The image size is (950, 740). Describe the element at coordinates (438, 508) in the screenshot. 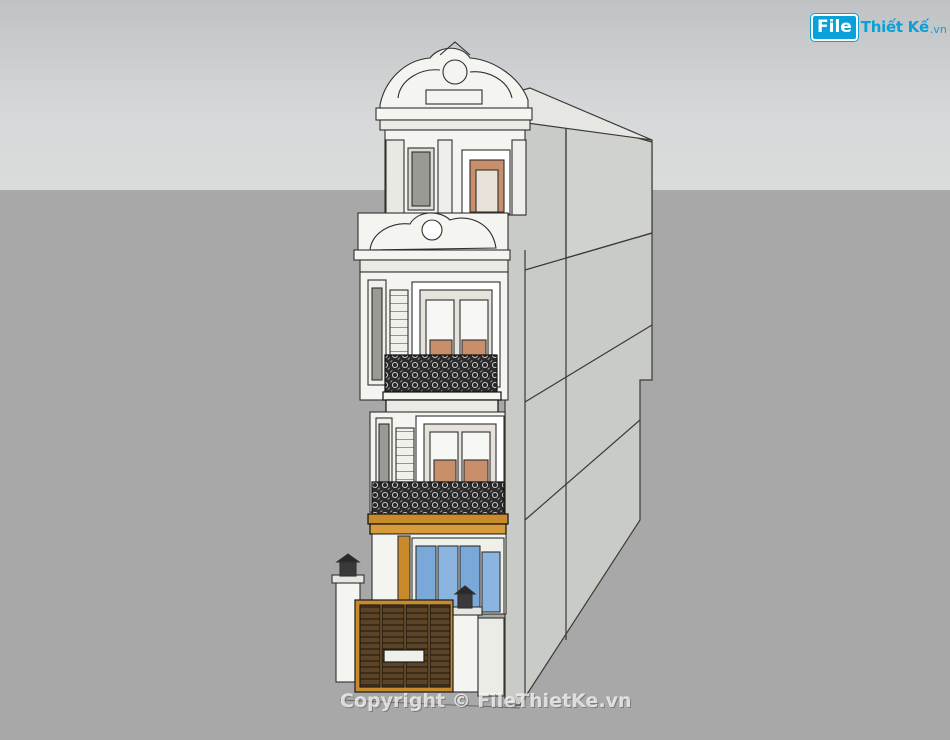

I see `lower-balcony-railing` at that location.